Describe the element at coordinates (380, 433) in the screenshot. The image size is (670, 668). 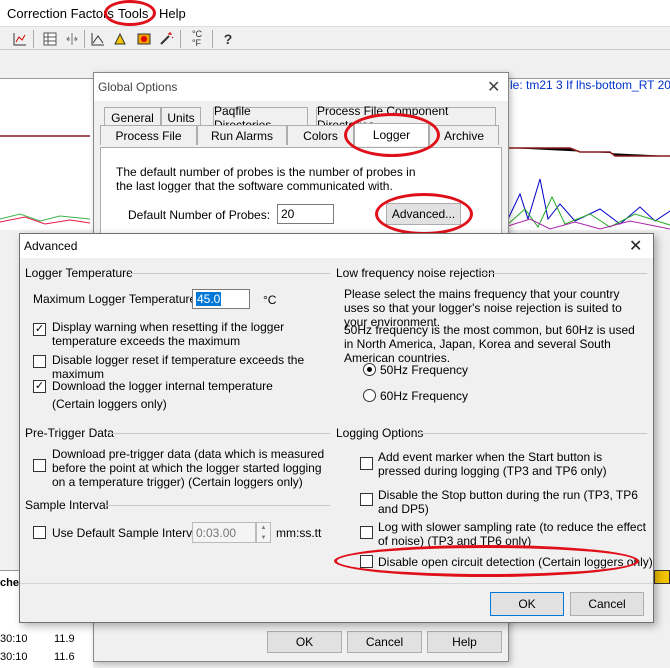
I see `logging-options-heading: Logging Options` at that location.